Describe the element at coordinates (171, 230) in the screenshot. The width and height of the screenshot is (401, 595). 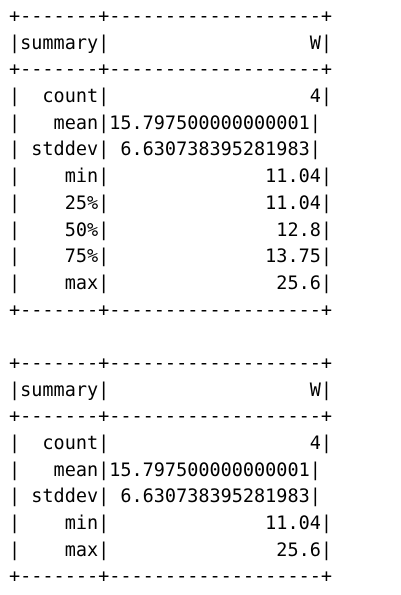
I see `table-row-50pct: | 50%| 12.8|` at that location.